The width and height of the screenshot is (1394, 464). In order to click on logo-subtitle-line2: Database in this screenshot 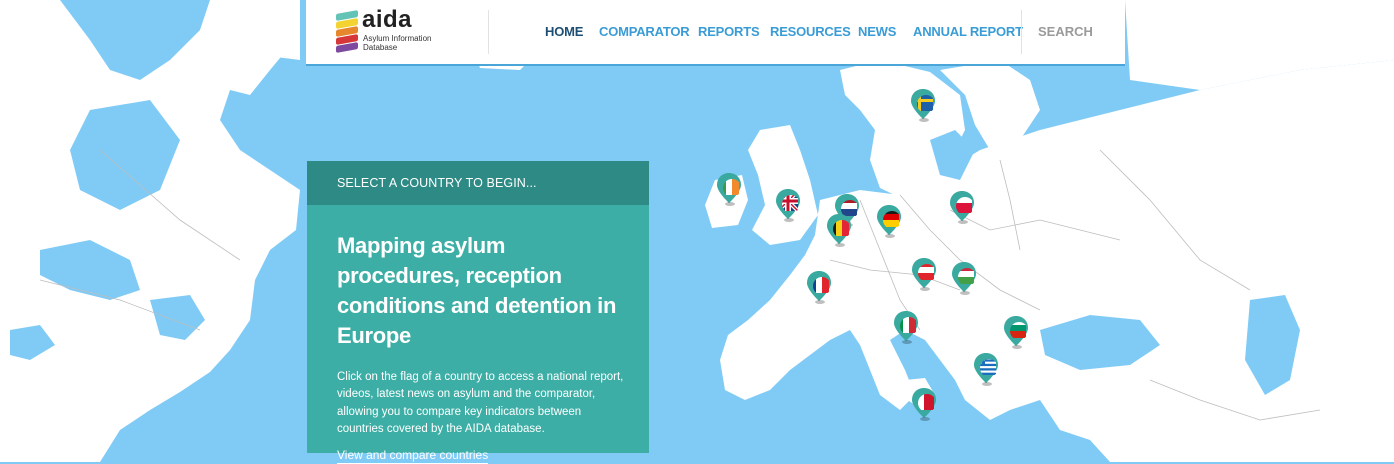, I will do `click(380, 47)`.